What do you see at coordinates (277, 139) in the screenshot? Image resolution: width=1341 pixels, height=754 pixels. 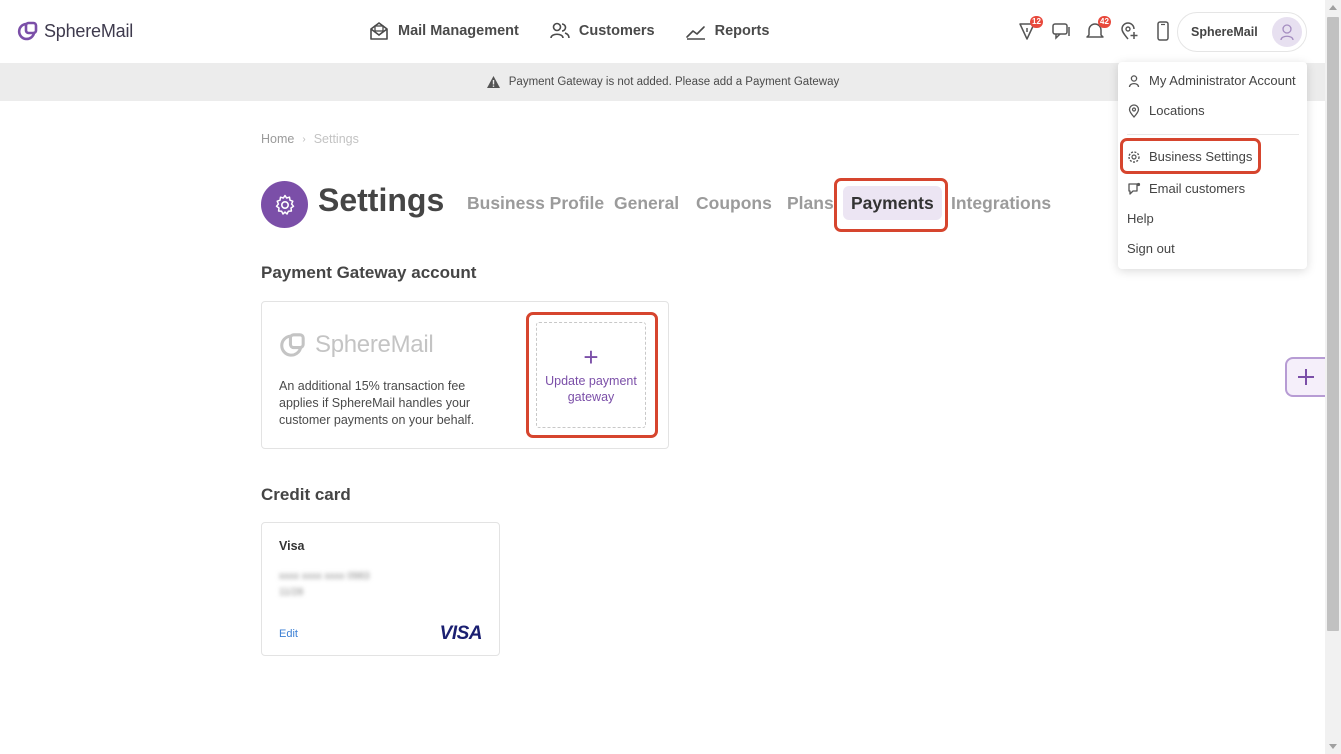 I see `breadcrumb-home-link: Home` at bounding box center [277, 139].